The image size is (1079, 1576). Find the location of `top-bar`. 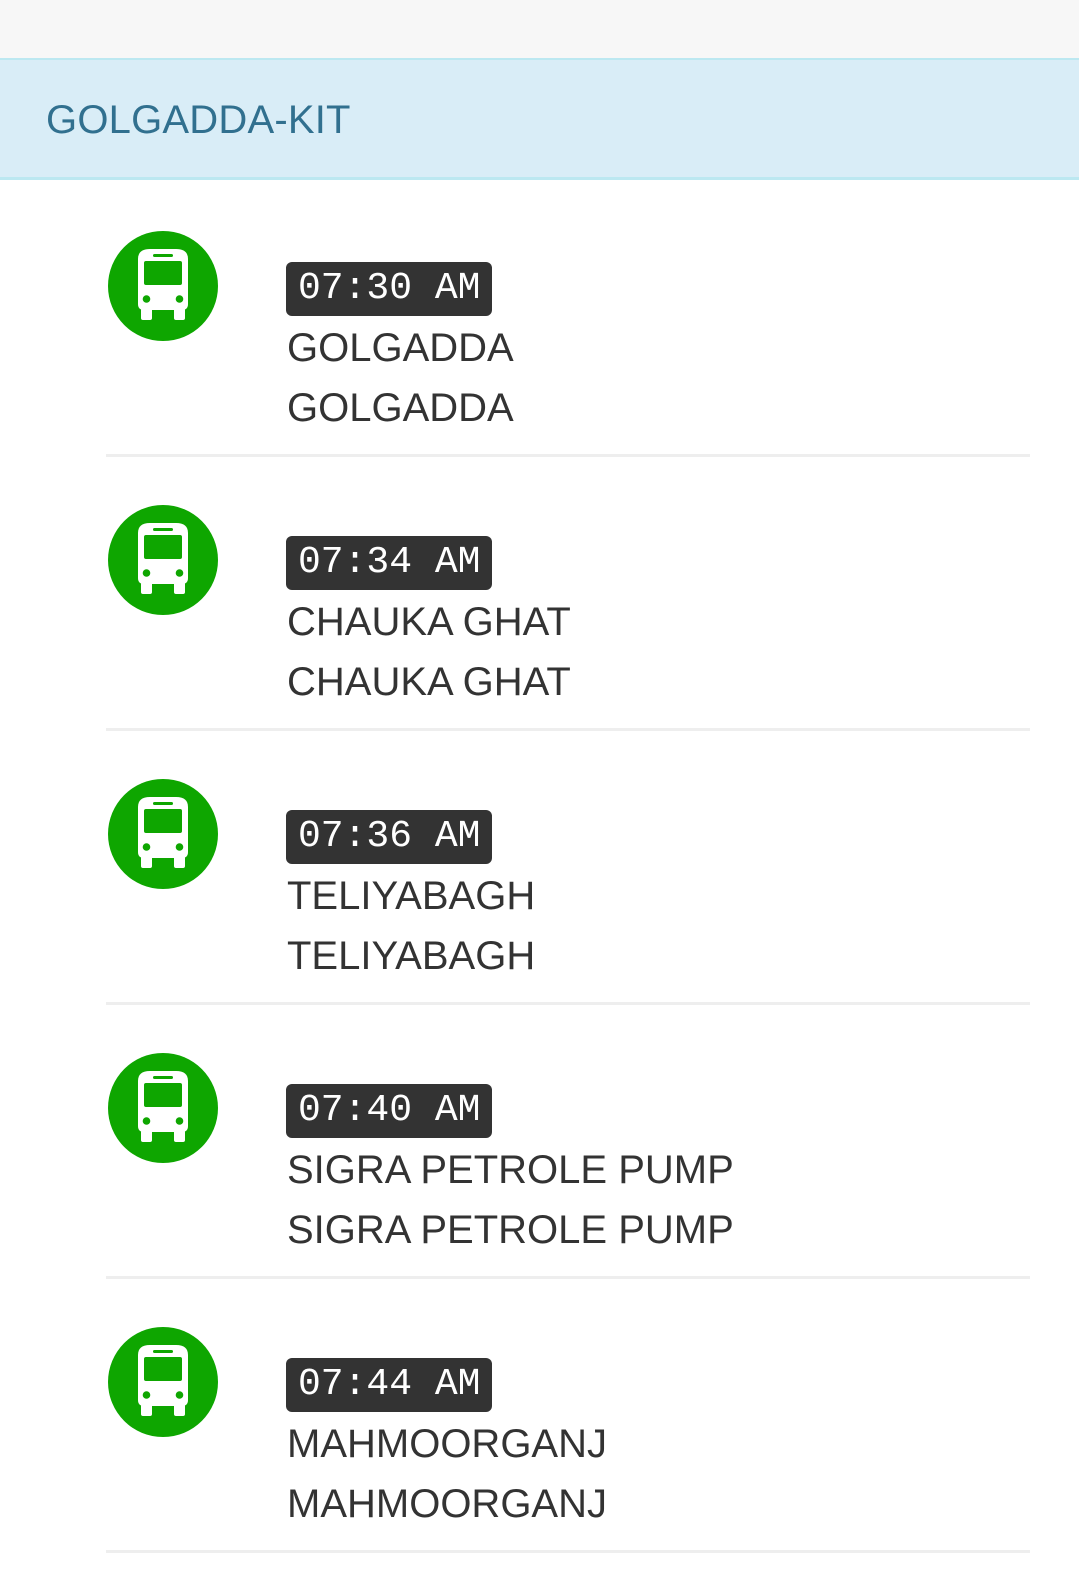

top-bar is located at coordinates (539, 29).